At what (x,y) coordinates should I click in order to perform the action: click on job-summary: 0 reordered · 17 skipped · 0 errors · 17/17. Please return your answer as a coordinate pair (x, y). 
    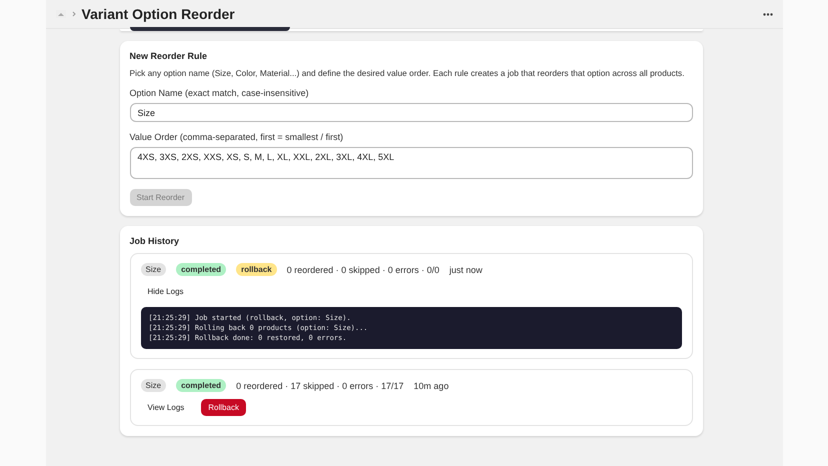
    Looking at the image, I should click on (320, 385).